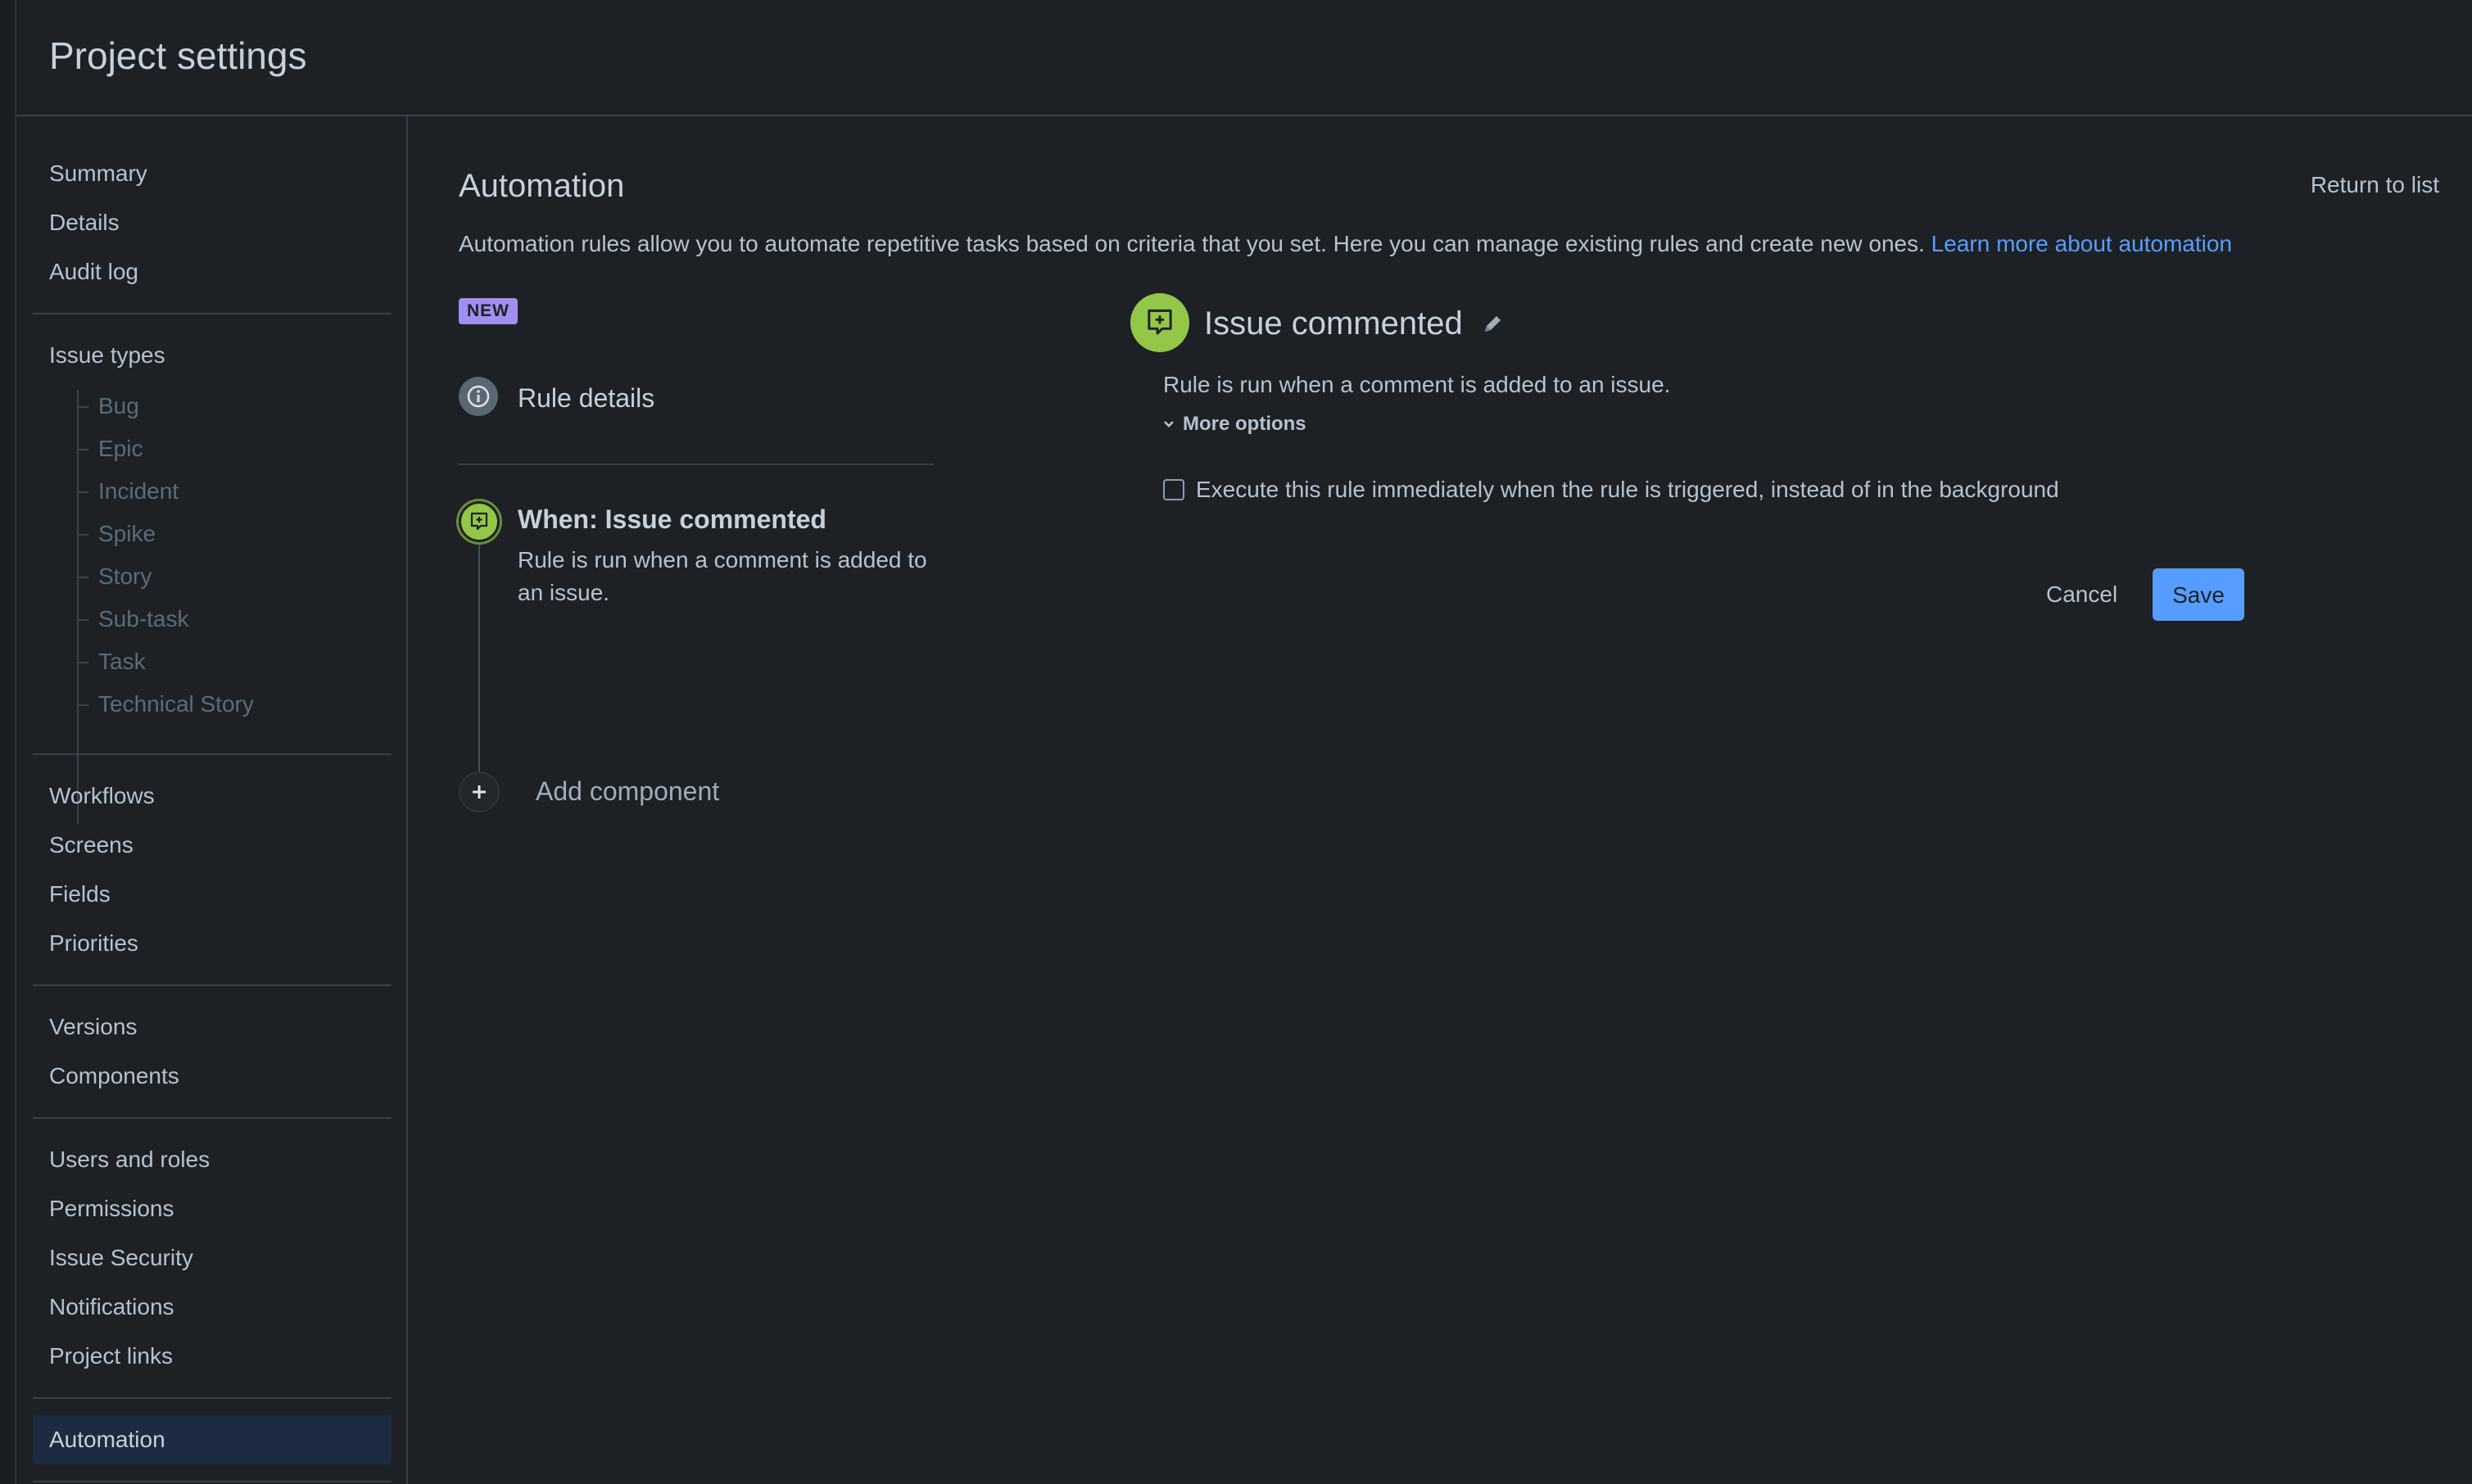 The width and height of the screenshot is (2472, 1484). What do you see at coordinates (80, 894) in the screenshot?
I see `sidebar-item-fields: Fields` at bounding box center [80, 894].